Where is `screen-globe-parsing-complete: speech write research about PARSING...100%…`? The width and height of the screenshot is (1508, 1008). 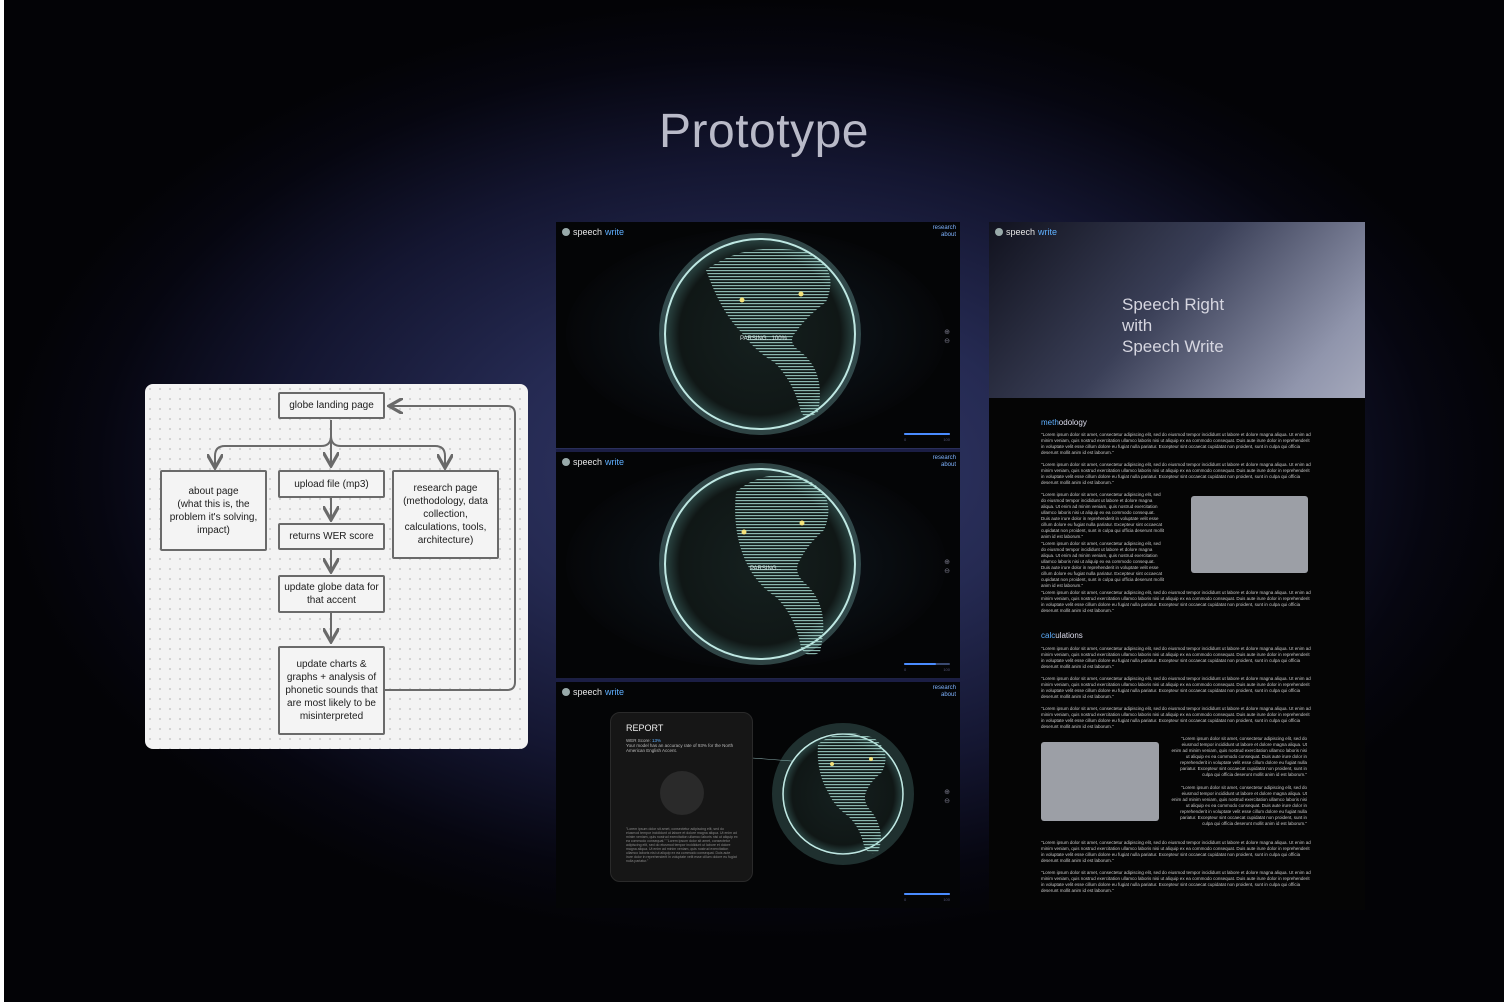
screen-globe-parsing-complete: speech write research about PARSING...100%… is located at coordinates (758, 335).